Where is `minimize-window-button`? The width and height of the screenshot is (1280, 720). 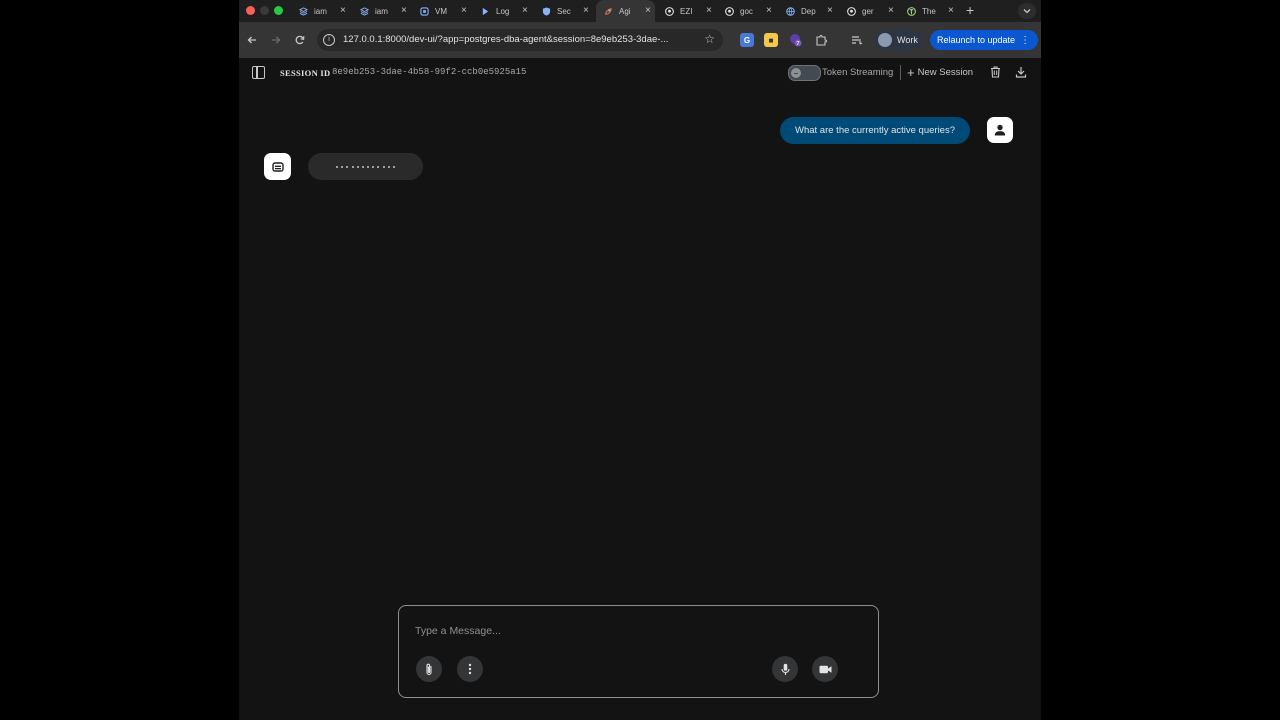
minimize-window-button is located at coordinates (264, 10).